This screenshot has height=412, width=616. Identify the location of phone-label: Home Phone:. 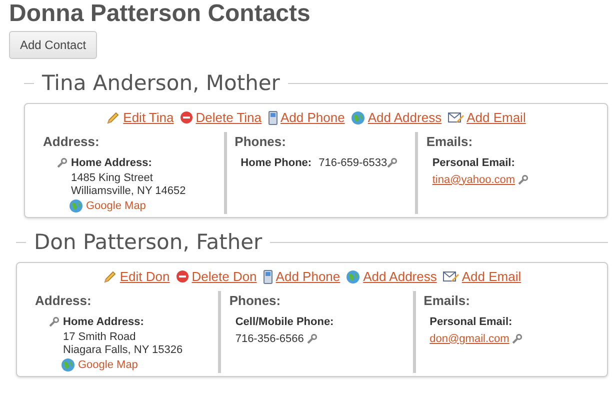
(276, 163).